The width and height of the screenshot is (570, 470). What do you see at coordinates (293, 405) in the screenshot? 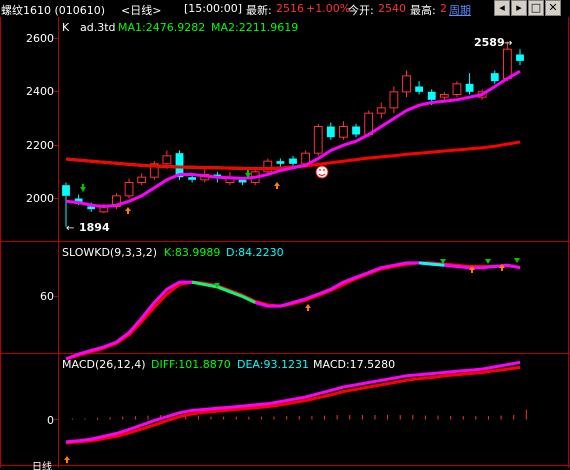
I see `dea-line` at bounding box center [293, 405].